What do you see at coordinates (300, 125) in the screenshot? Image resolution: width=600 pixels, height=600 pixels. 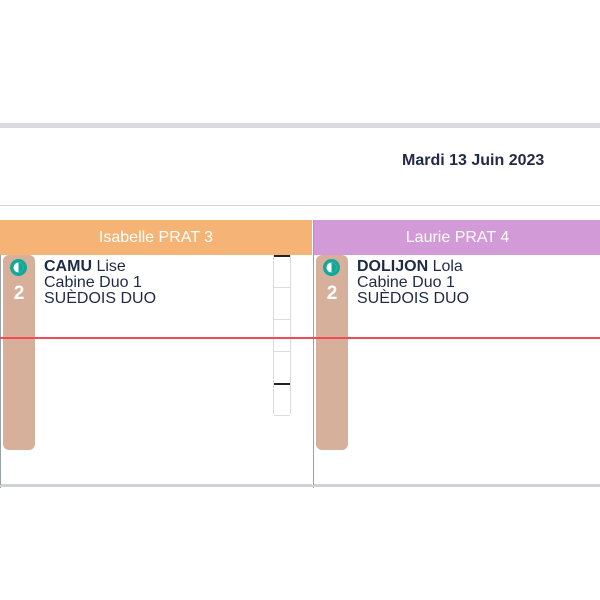 I see `top-divider` at bounding box center [300, 125].